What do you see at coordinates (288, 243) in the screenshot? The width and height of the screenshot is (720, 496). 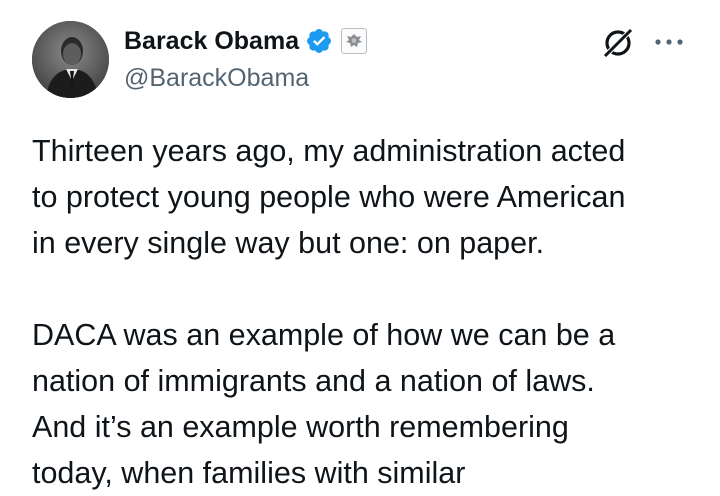 I see `tweet-text-line: in every single way but one: on paper.` at bounding box center [288, 243].